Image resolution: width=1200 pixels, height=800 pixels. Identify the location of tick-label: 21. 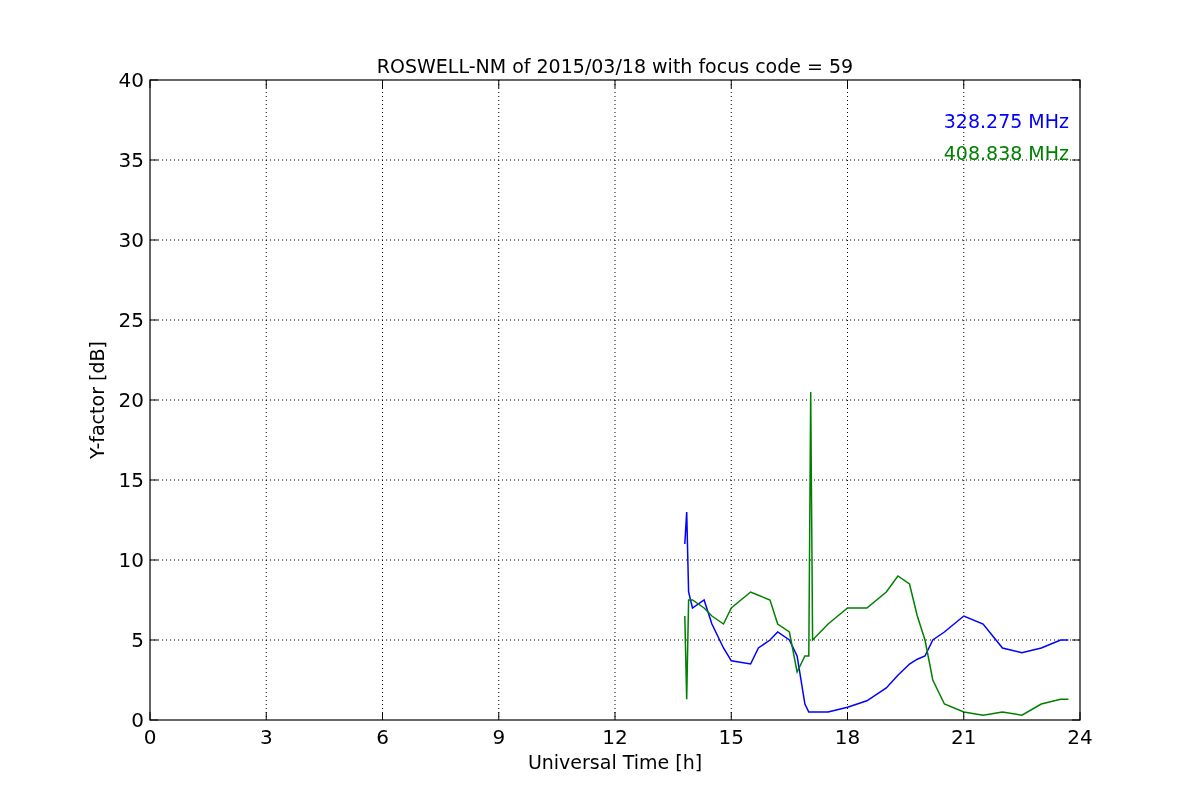
(964, 737).